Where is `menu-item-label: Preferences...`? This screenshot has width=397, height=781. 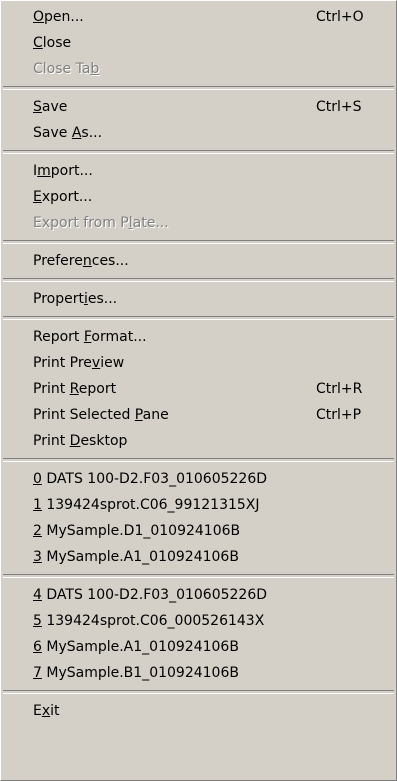 menu-item-label: Preferences... is located at coordinates (81, 261).